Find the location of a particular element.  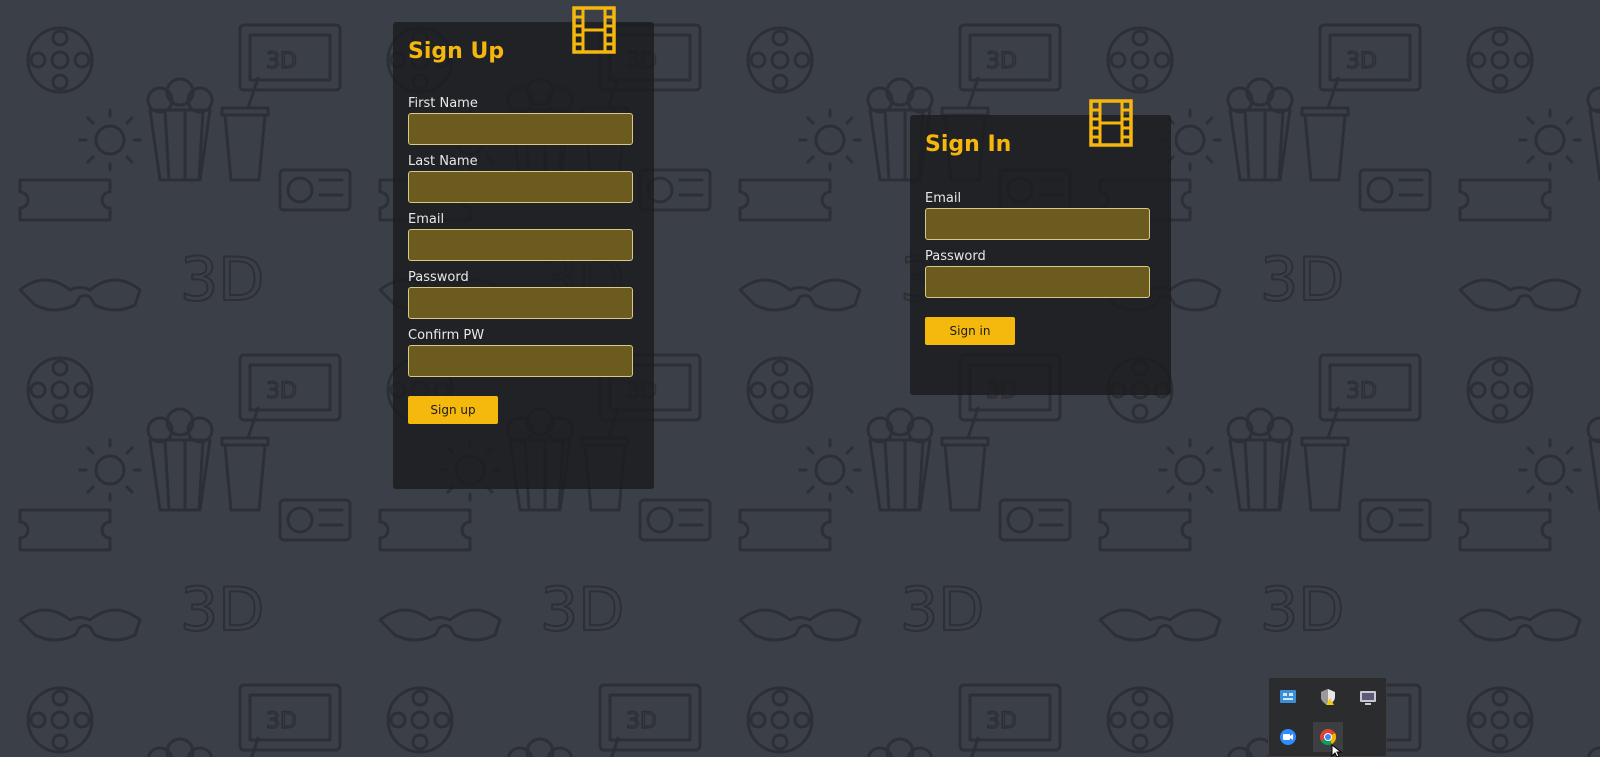

last-name-field: Last Name is located at coordinates (523, 178).